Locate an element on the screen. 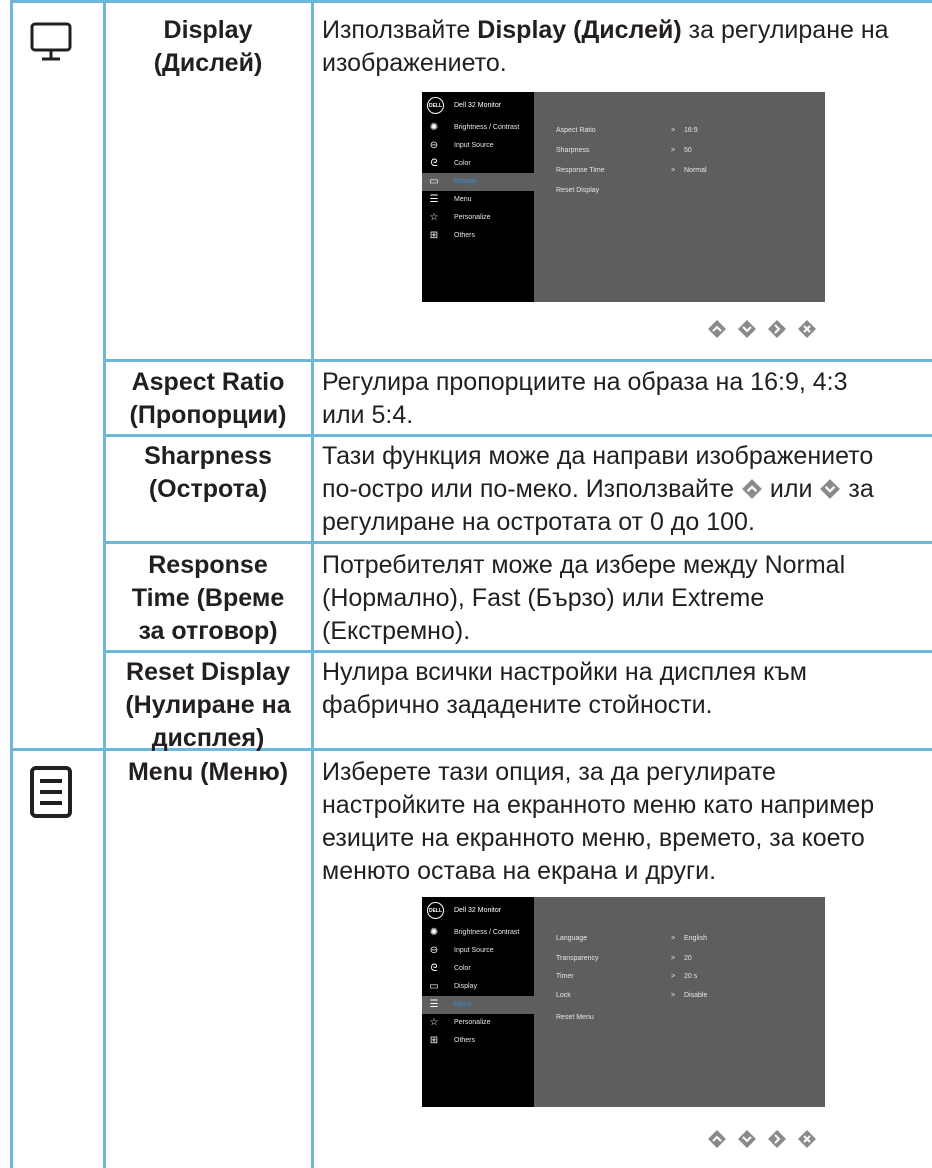 This screenshot has width=932, height=1168. osd-menu-item-selected: ☰ Menu is located at coordinates (478, 1005).